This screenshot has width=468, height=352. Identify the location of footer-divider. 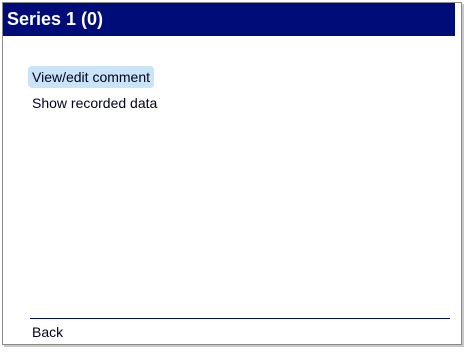
(240, 318).